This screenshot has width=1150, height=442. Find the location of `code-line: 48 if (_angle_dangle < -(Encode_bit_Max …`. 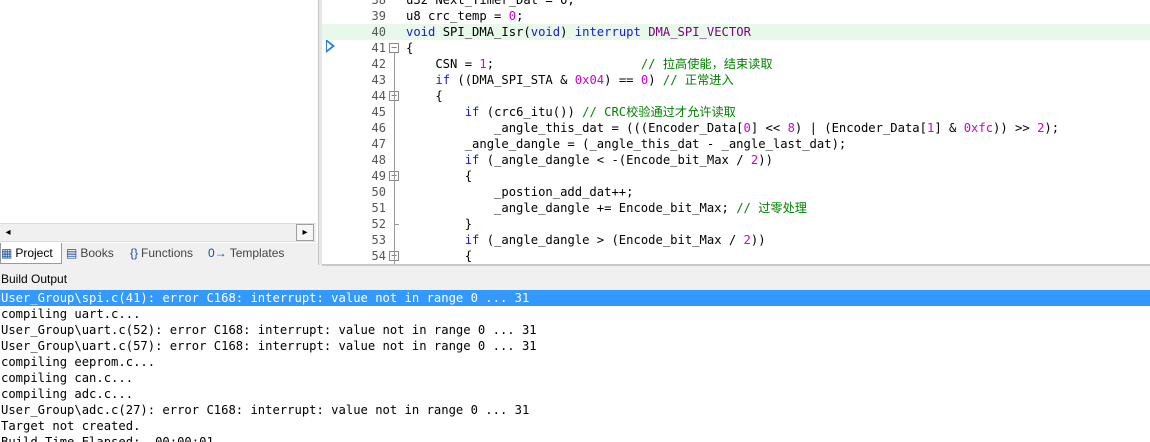

code-line: 48 if (_angle_dangle < -(Encode_bit_Max … is located at coordinates (736, 160).